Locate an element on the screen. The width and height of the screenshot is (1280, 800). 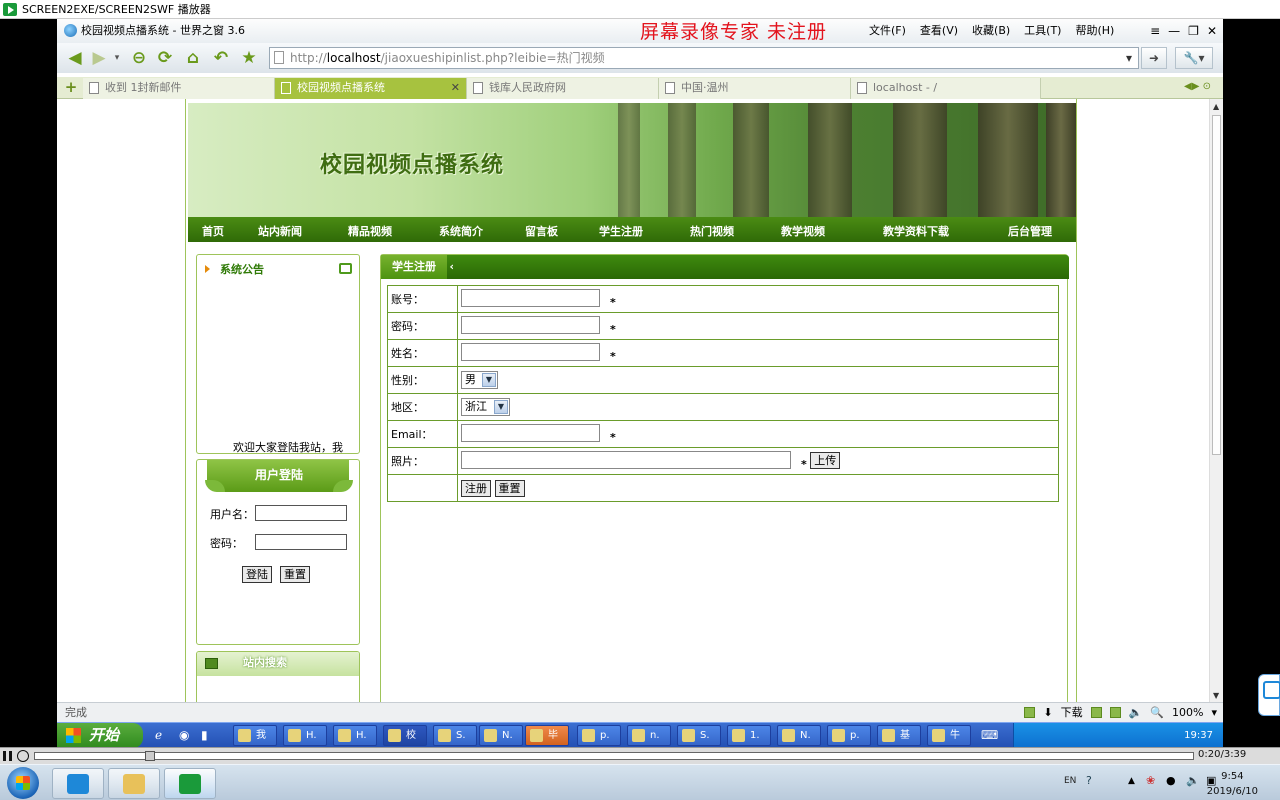
menu-help: 帮助(H) is located at coordinates (1094, 31).